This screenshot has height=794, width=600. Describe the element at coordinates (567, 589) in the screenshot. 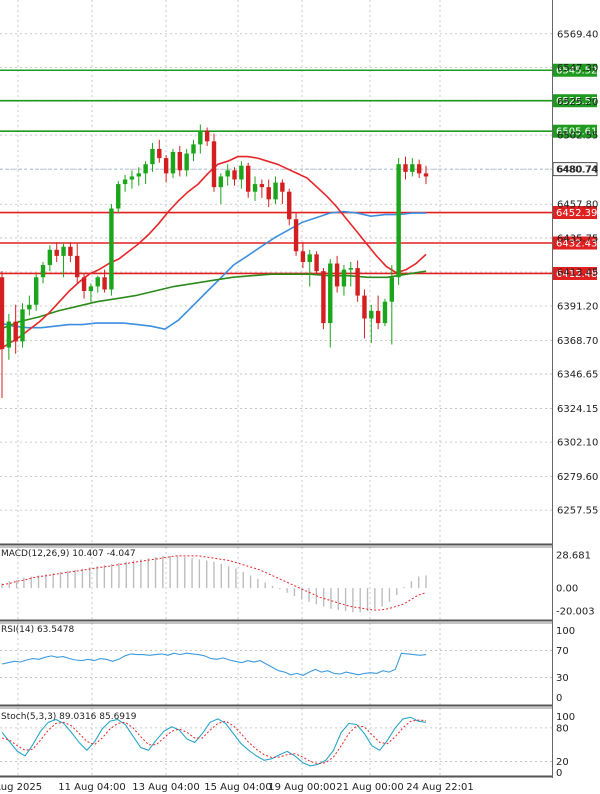

I see `macd-tick-1: 0.00` at that location.